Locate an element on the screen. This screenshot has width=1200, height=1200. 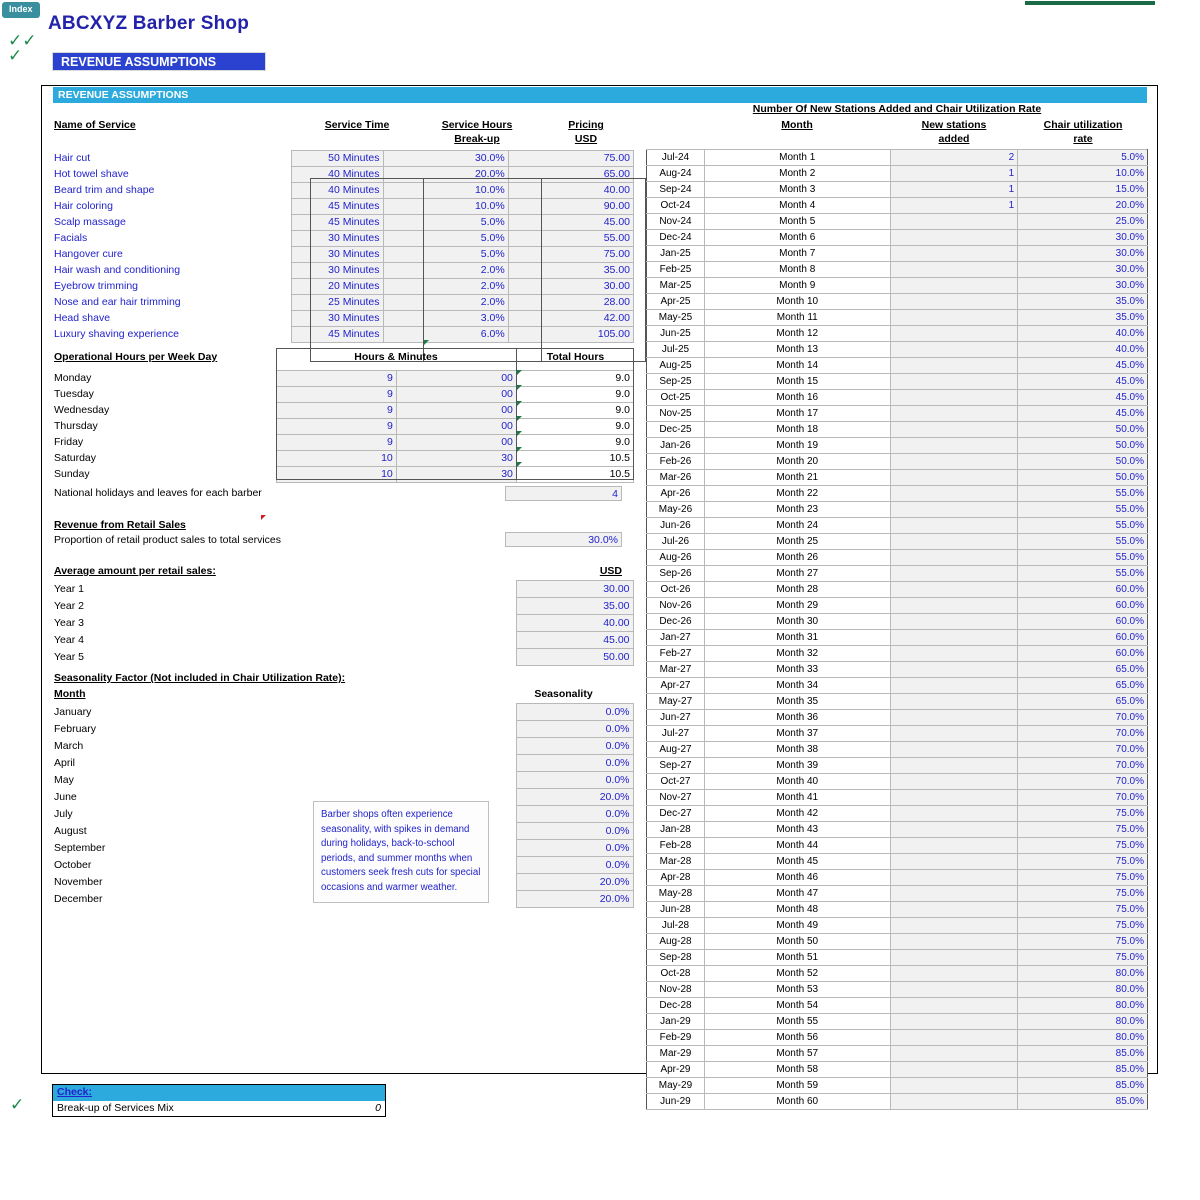
station-chair-utilization: 65.0% is located at coordinates (1082, 669).